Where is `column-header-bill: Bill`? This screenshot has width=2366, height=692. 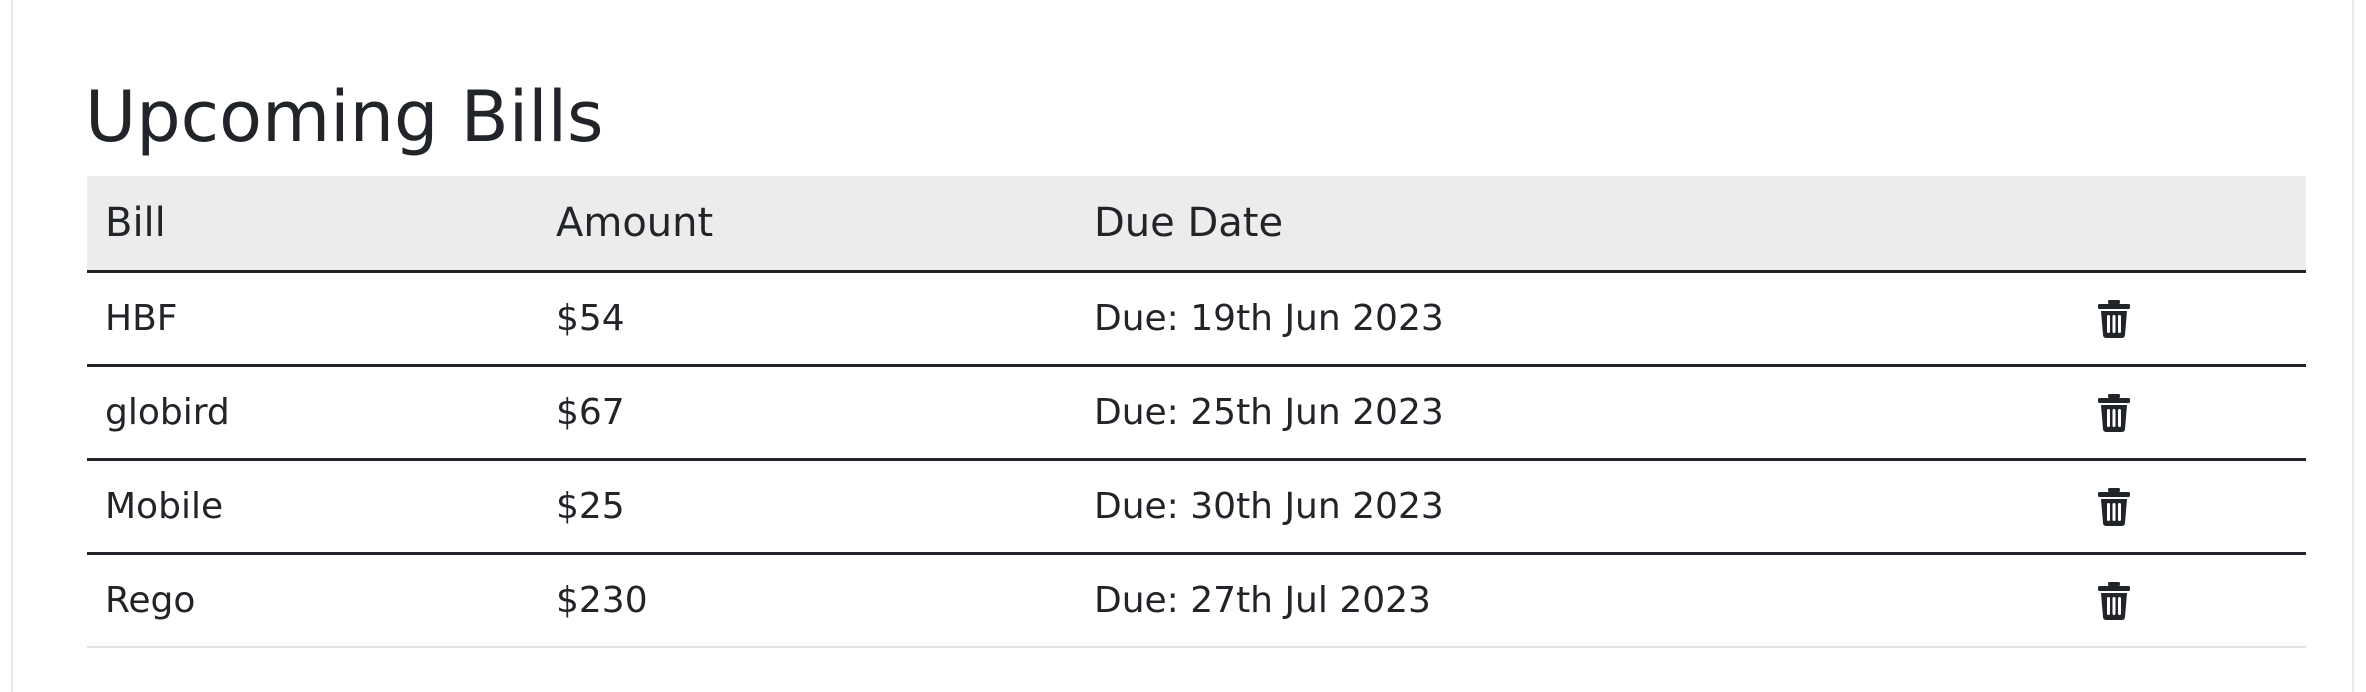 column-header-bill: Bill is located at coordinates (312, 224).